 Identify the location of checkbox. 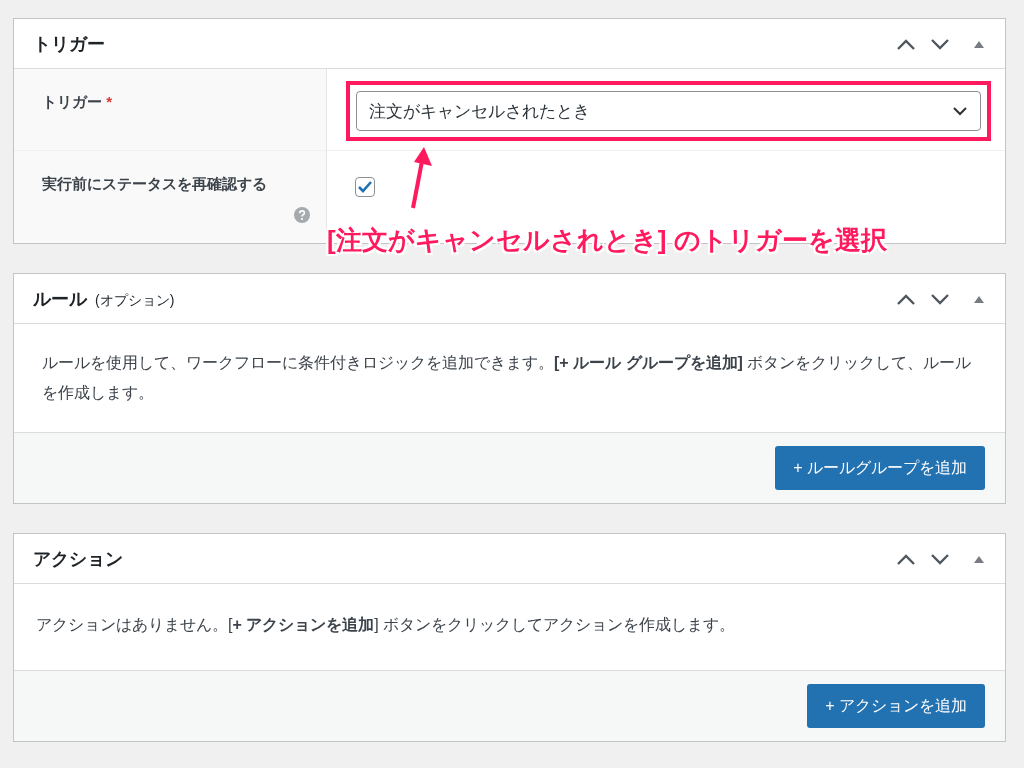
(365, 187).